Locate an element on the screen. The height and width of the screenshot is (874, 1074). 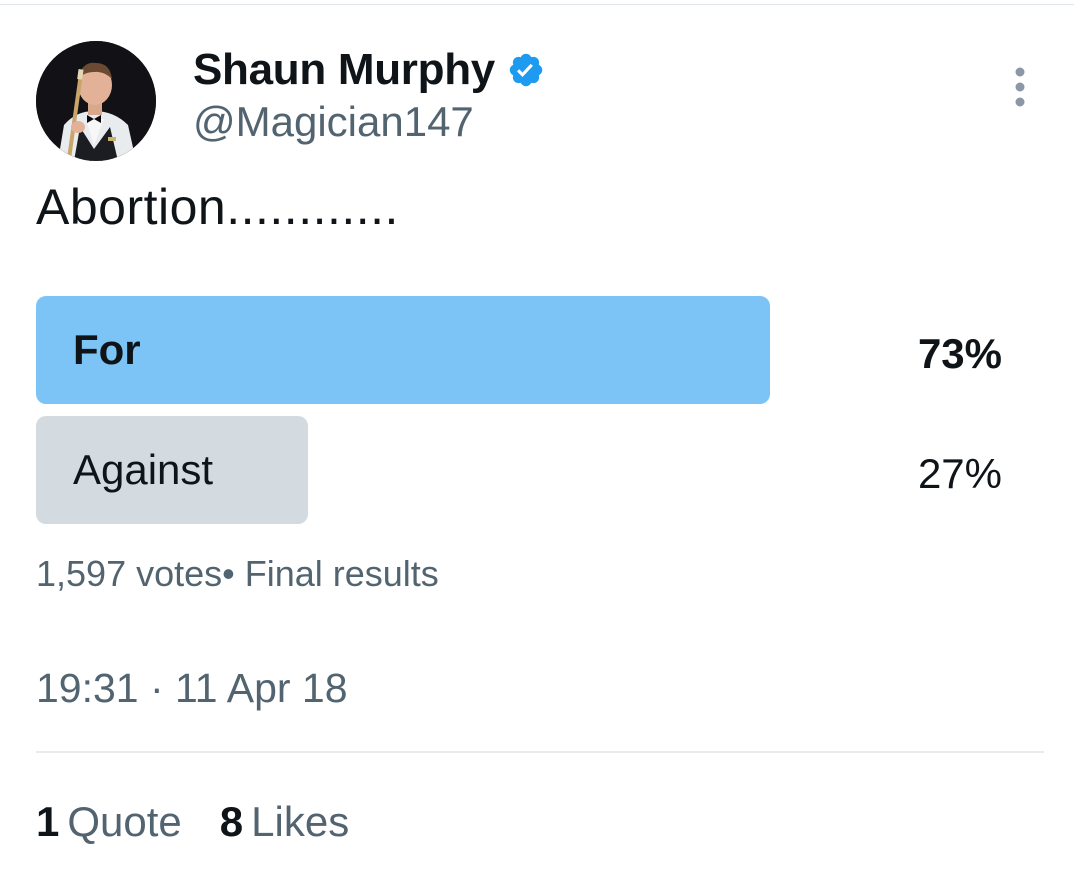
likes-label: Likes is located at coordinates (300, 821).